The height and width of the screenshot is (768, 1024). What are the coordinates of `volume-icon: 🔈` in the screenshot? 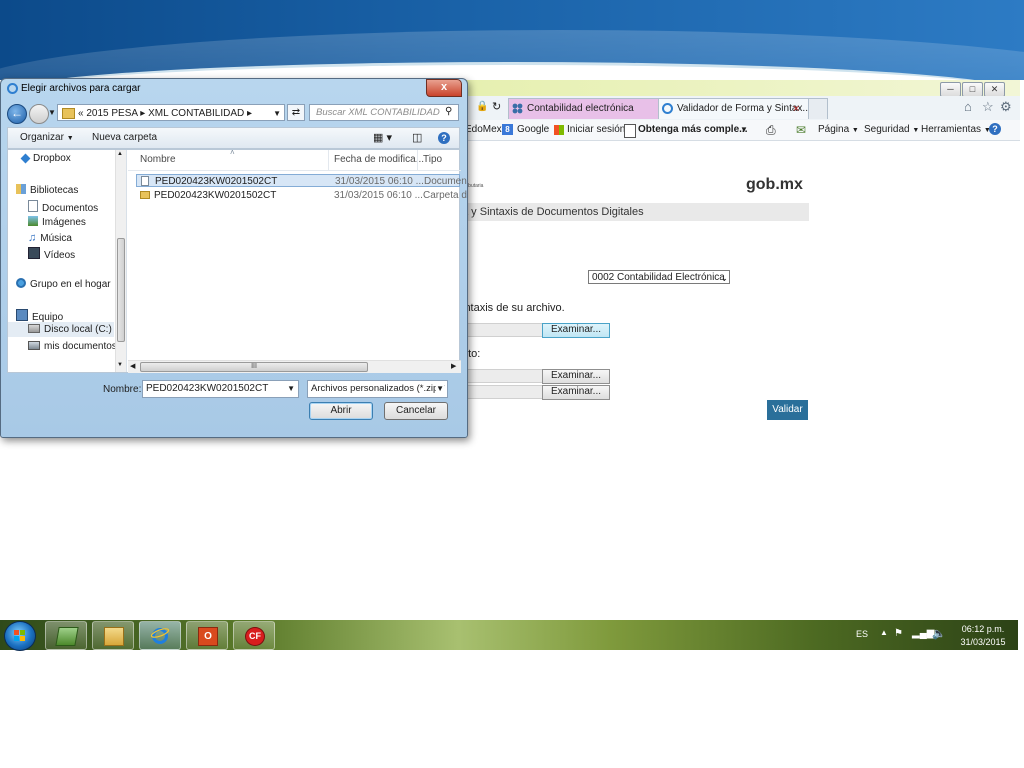 It's located at (939, 633).